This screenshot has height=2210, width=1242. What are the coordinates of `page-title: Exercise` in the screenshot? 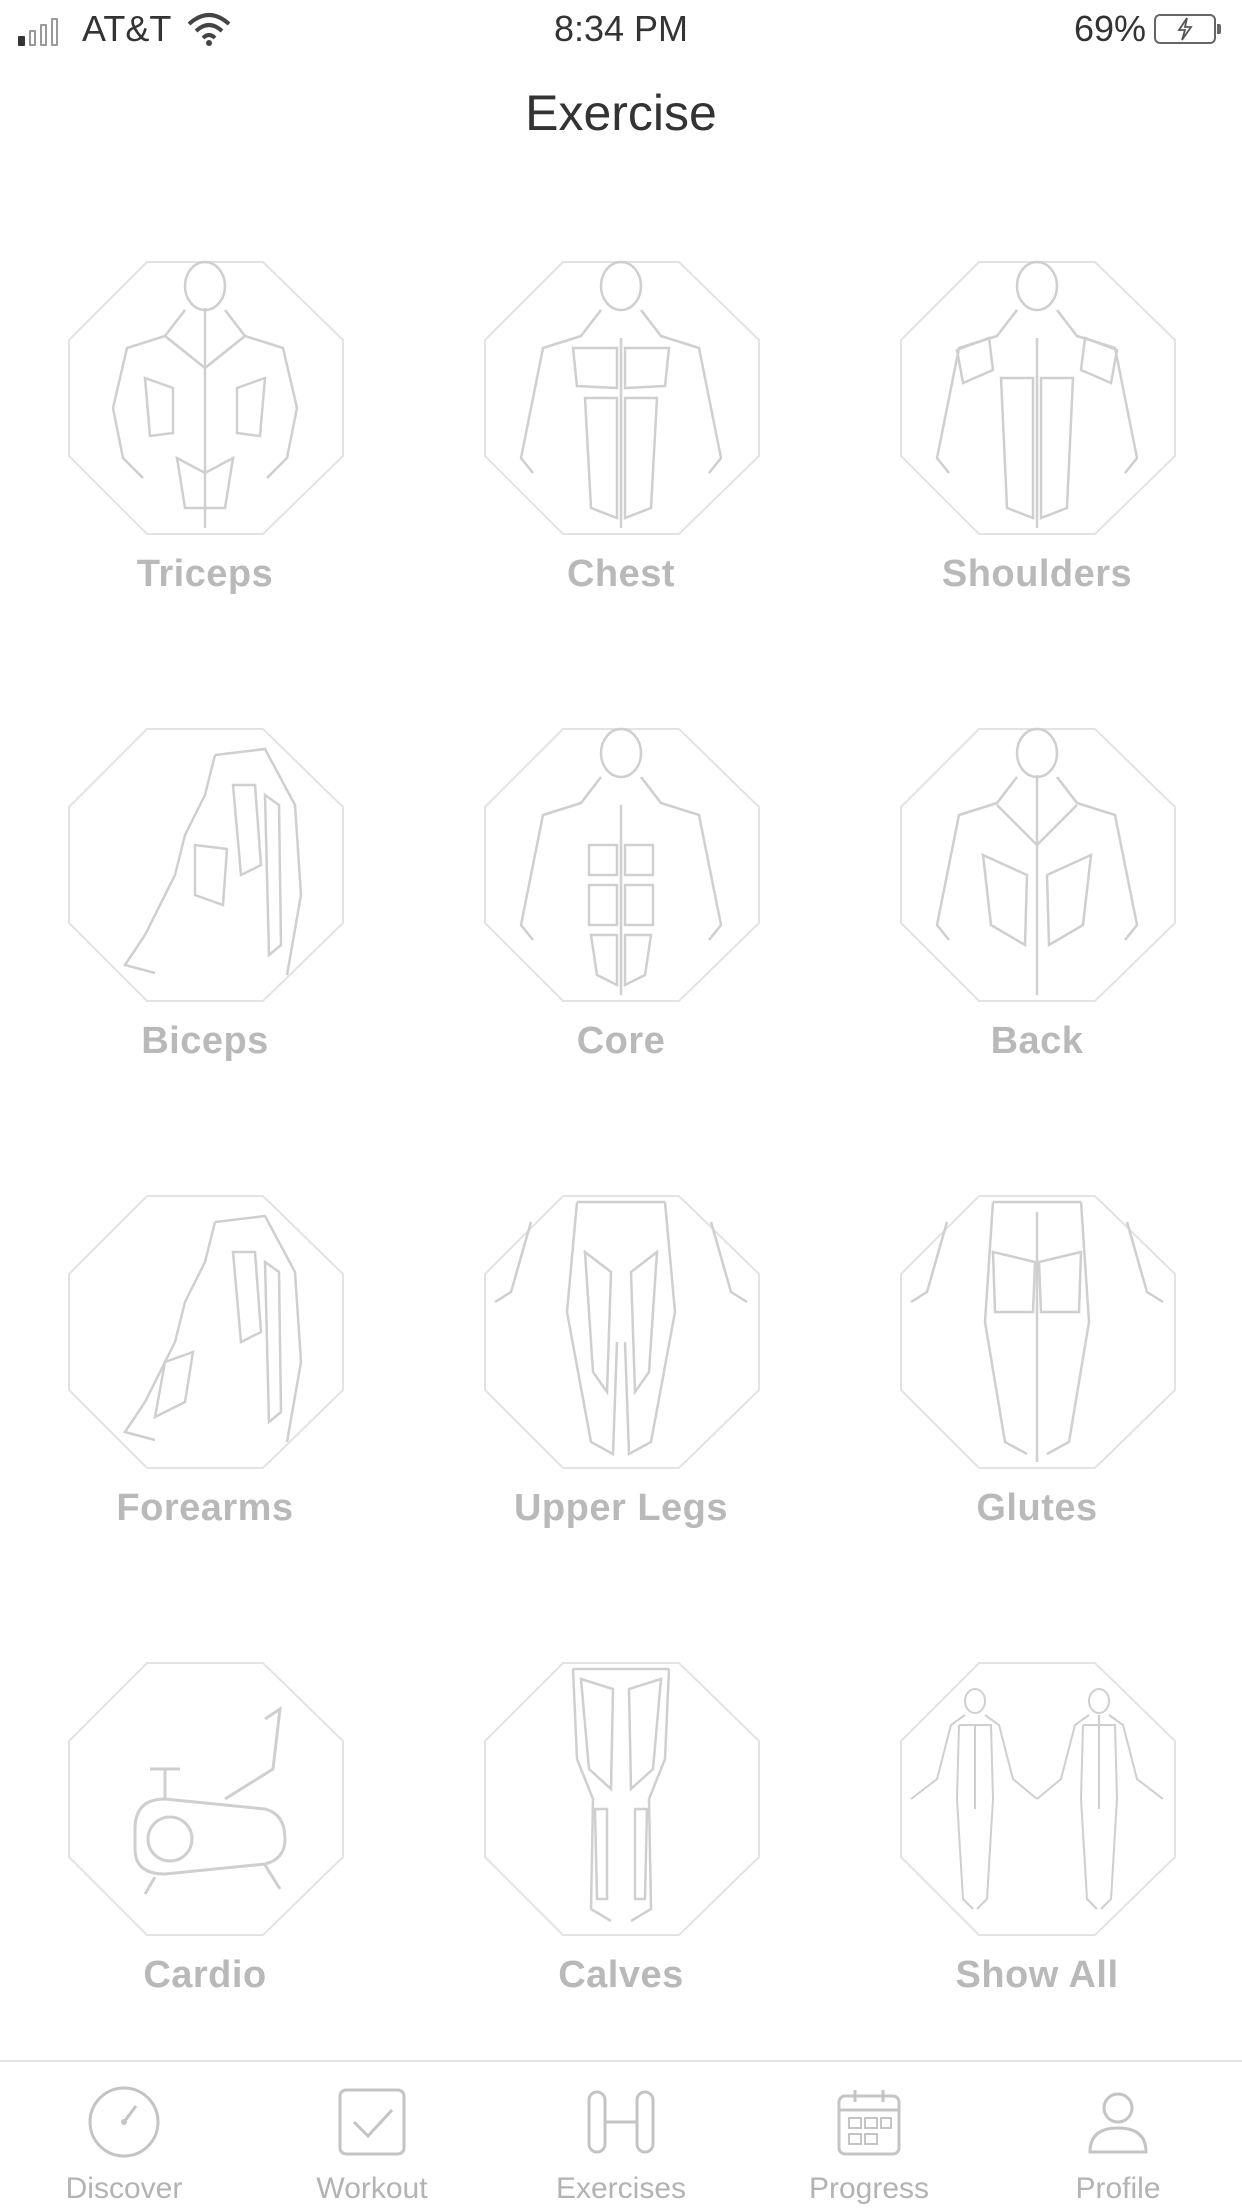 It's located at (621, 113).